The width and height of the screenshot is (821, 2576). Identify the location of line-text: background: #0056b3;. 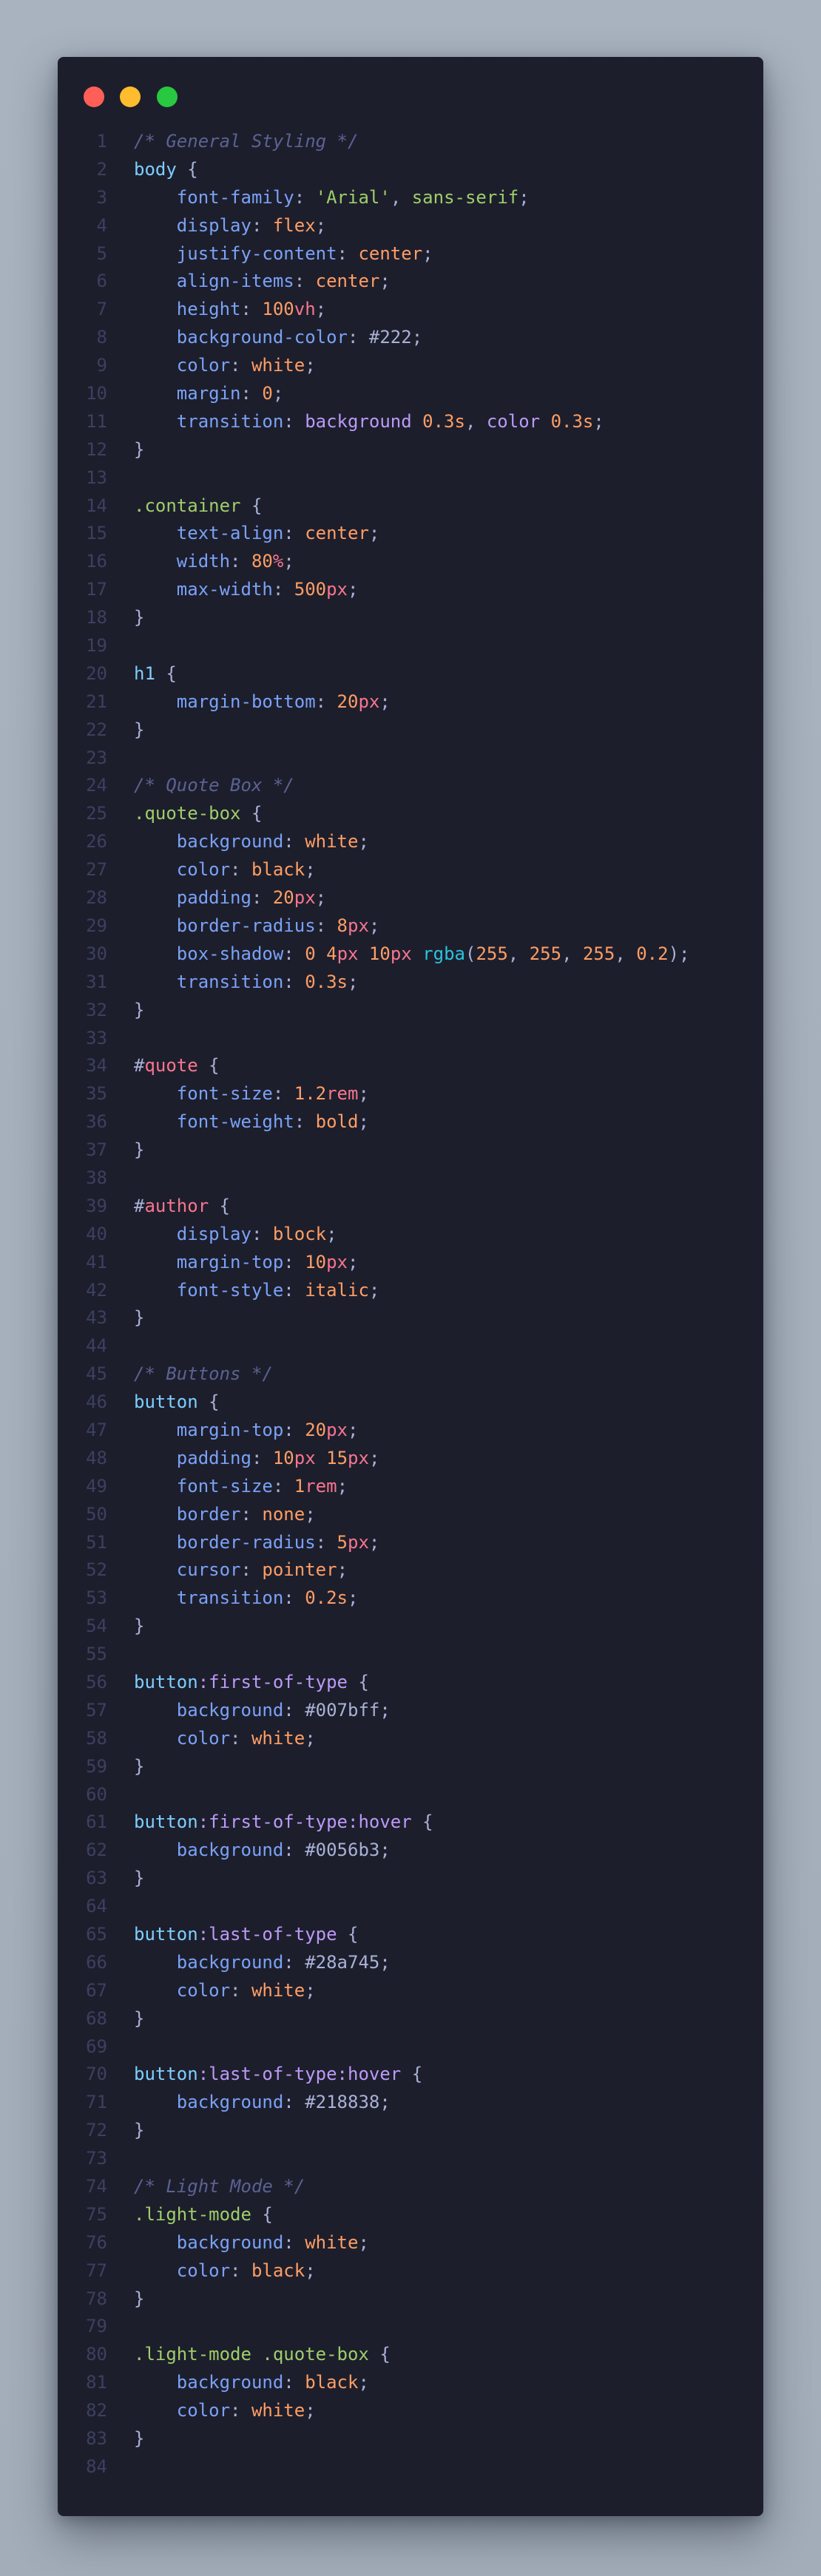
(249, 1851).